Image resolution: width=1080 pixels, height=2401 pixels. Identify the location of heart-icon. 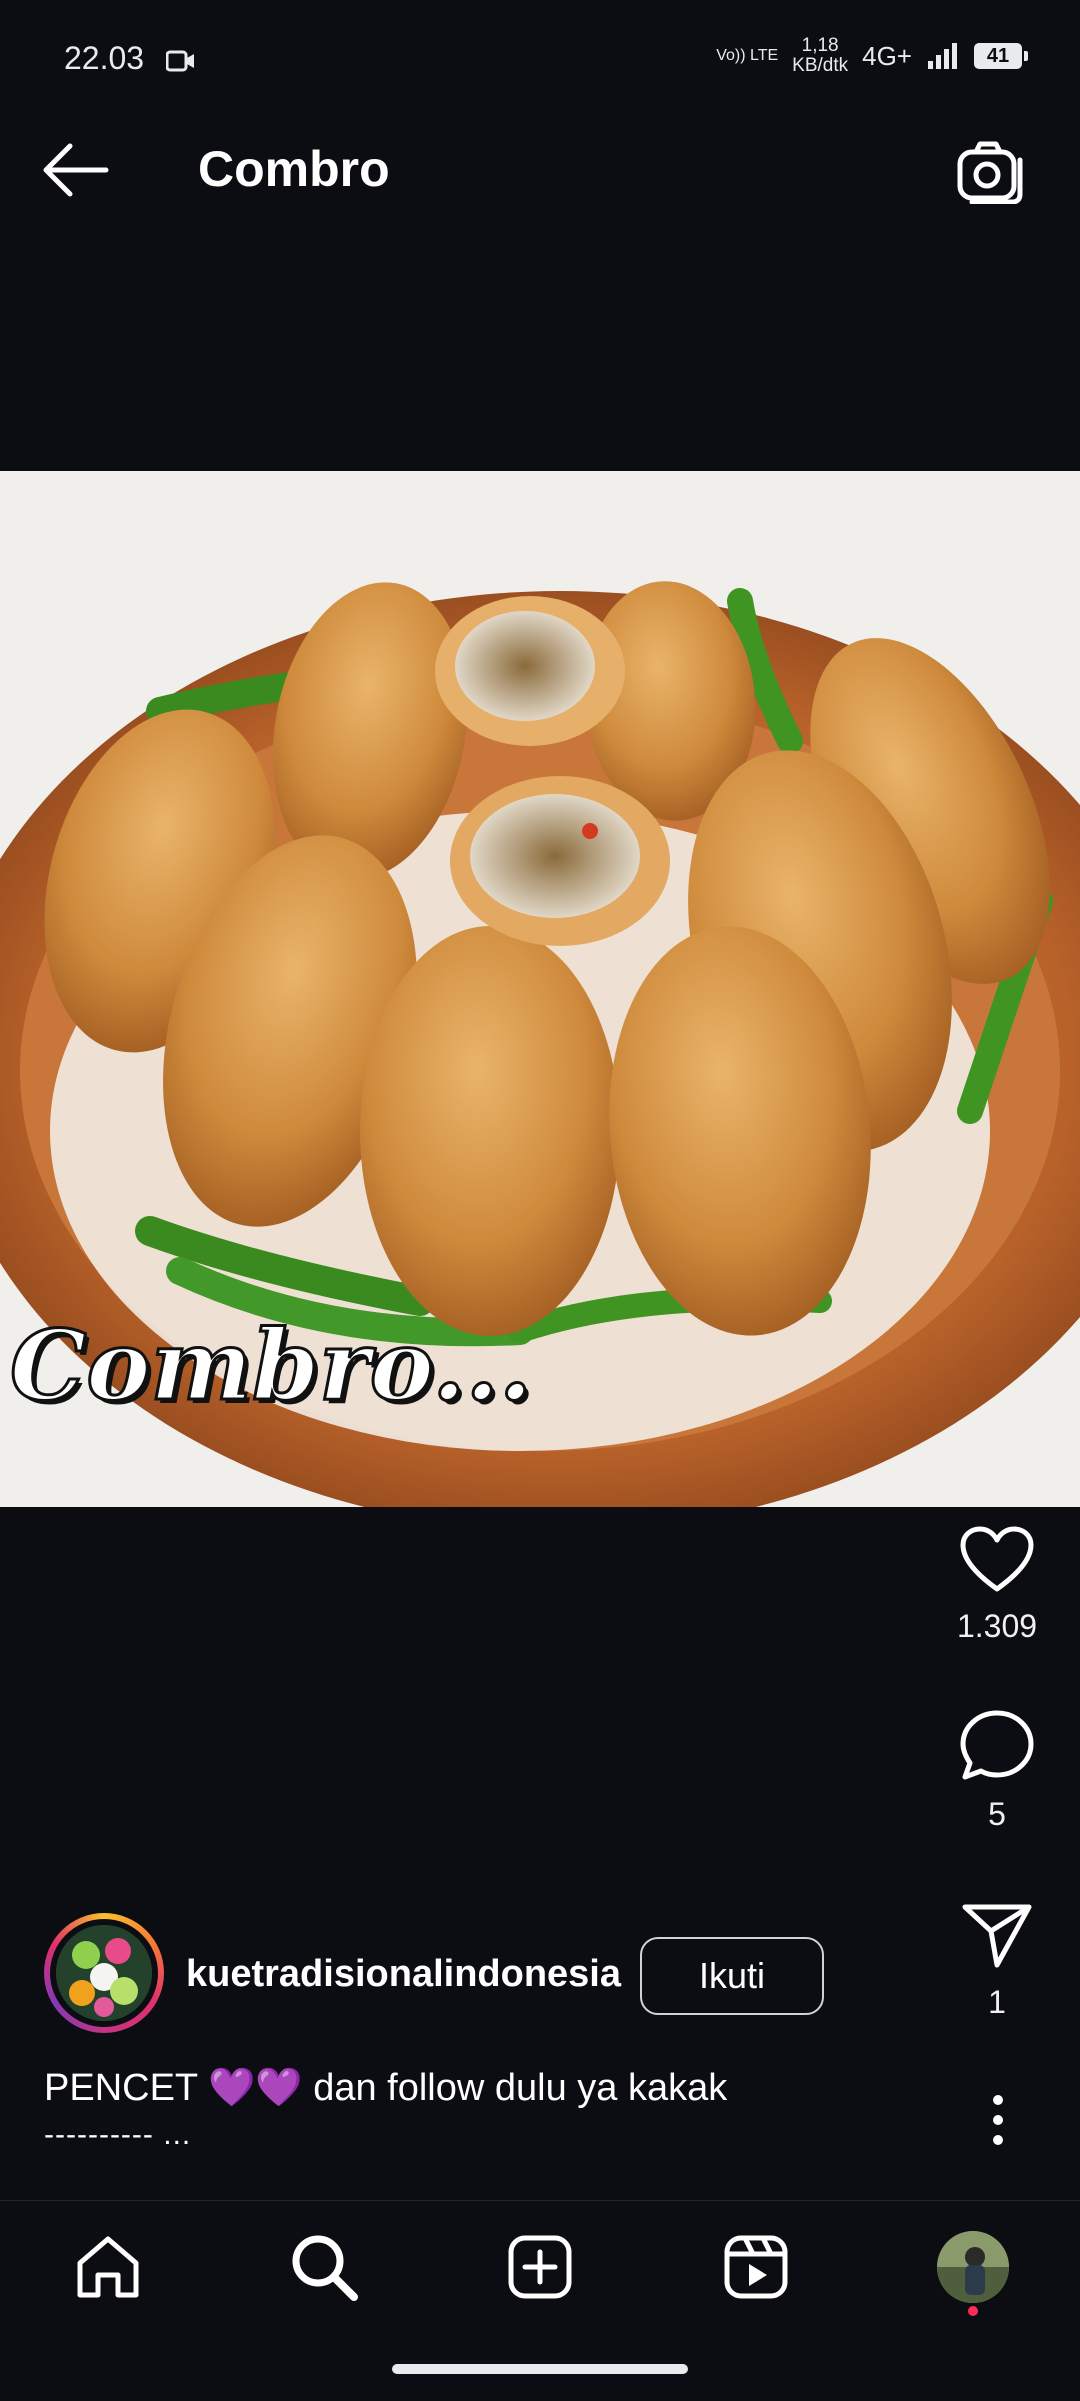
(997, 1559).